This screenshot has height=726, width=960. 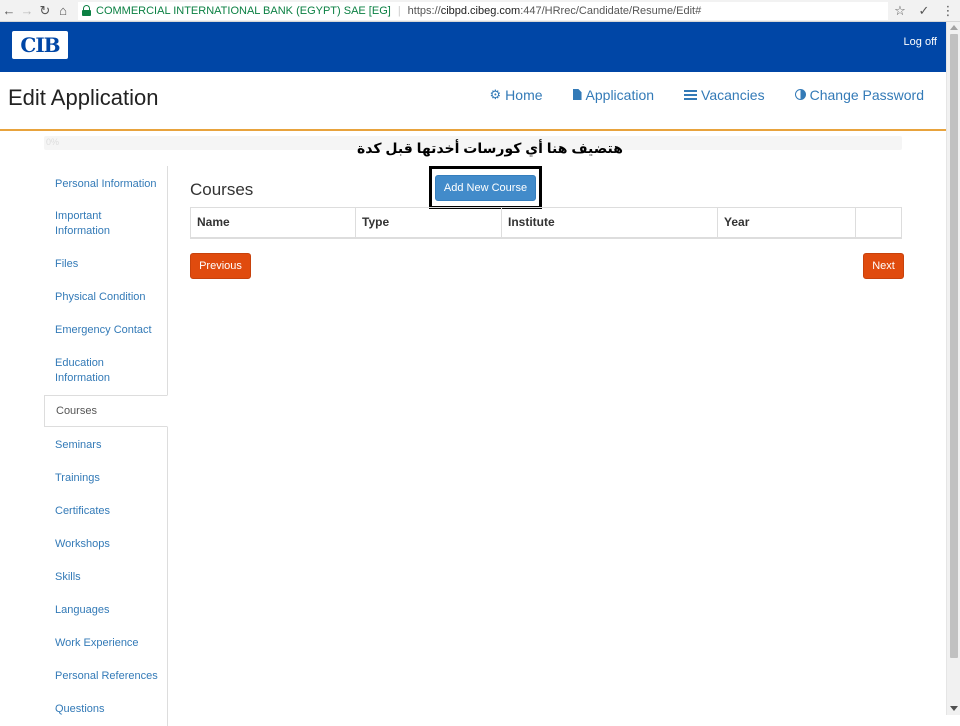 What do you see at coordinates (106, 411) in the screenshot?
I see `sidebar-item-courses: Courses` at bounding box center [106, 411].